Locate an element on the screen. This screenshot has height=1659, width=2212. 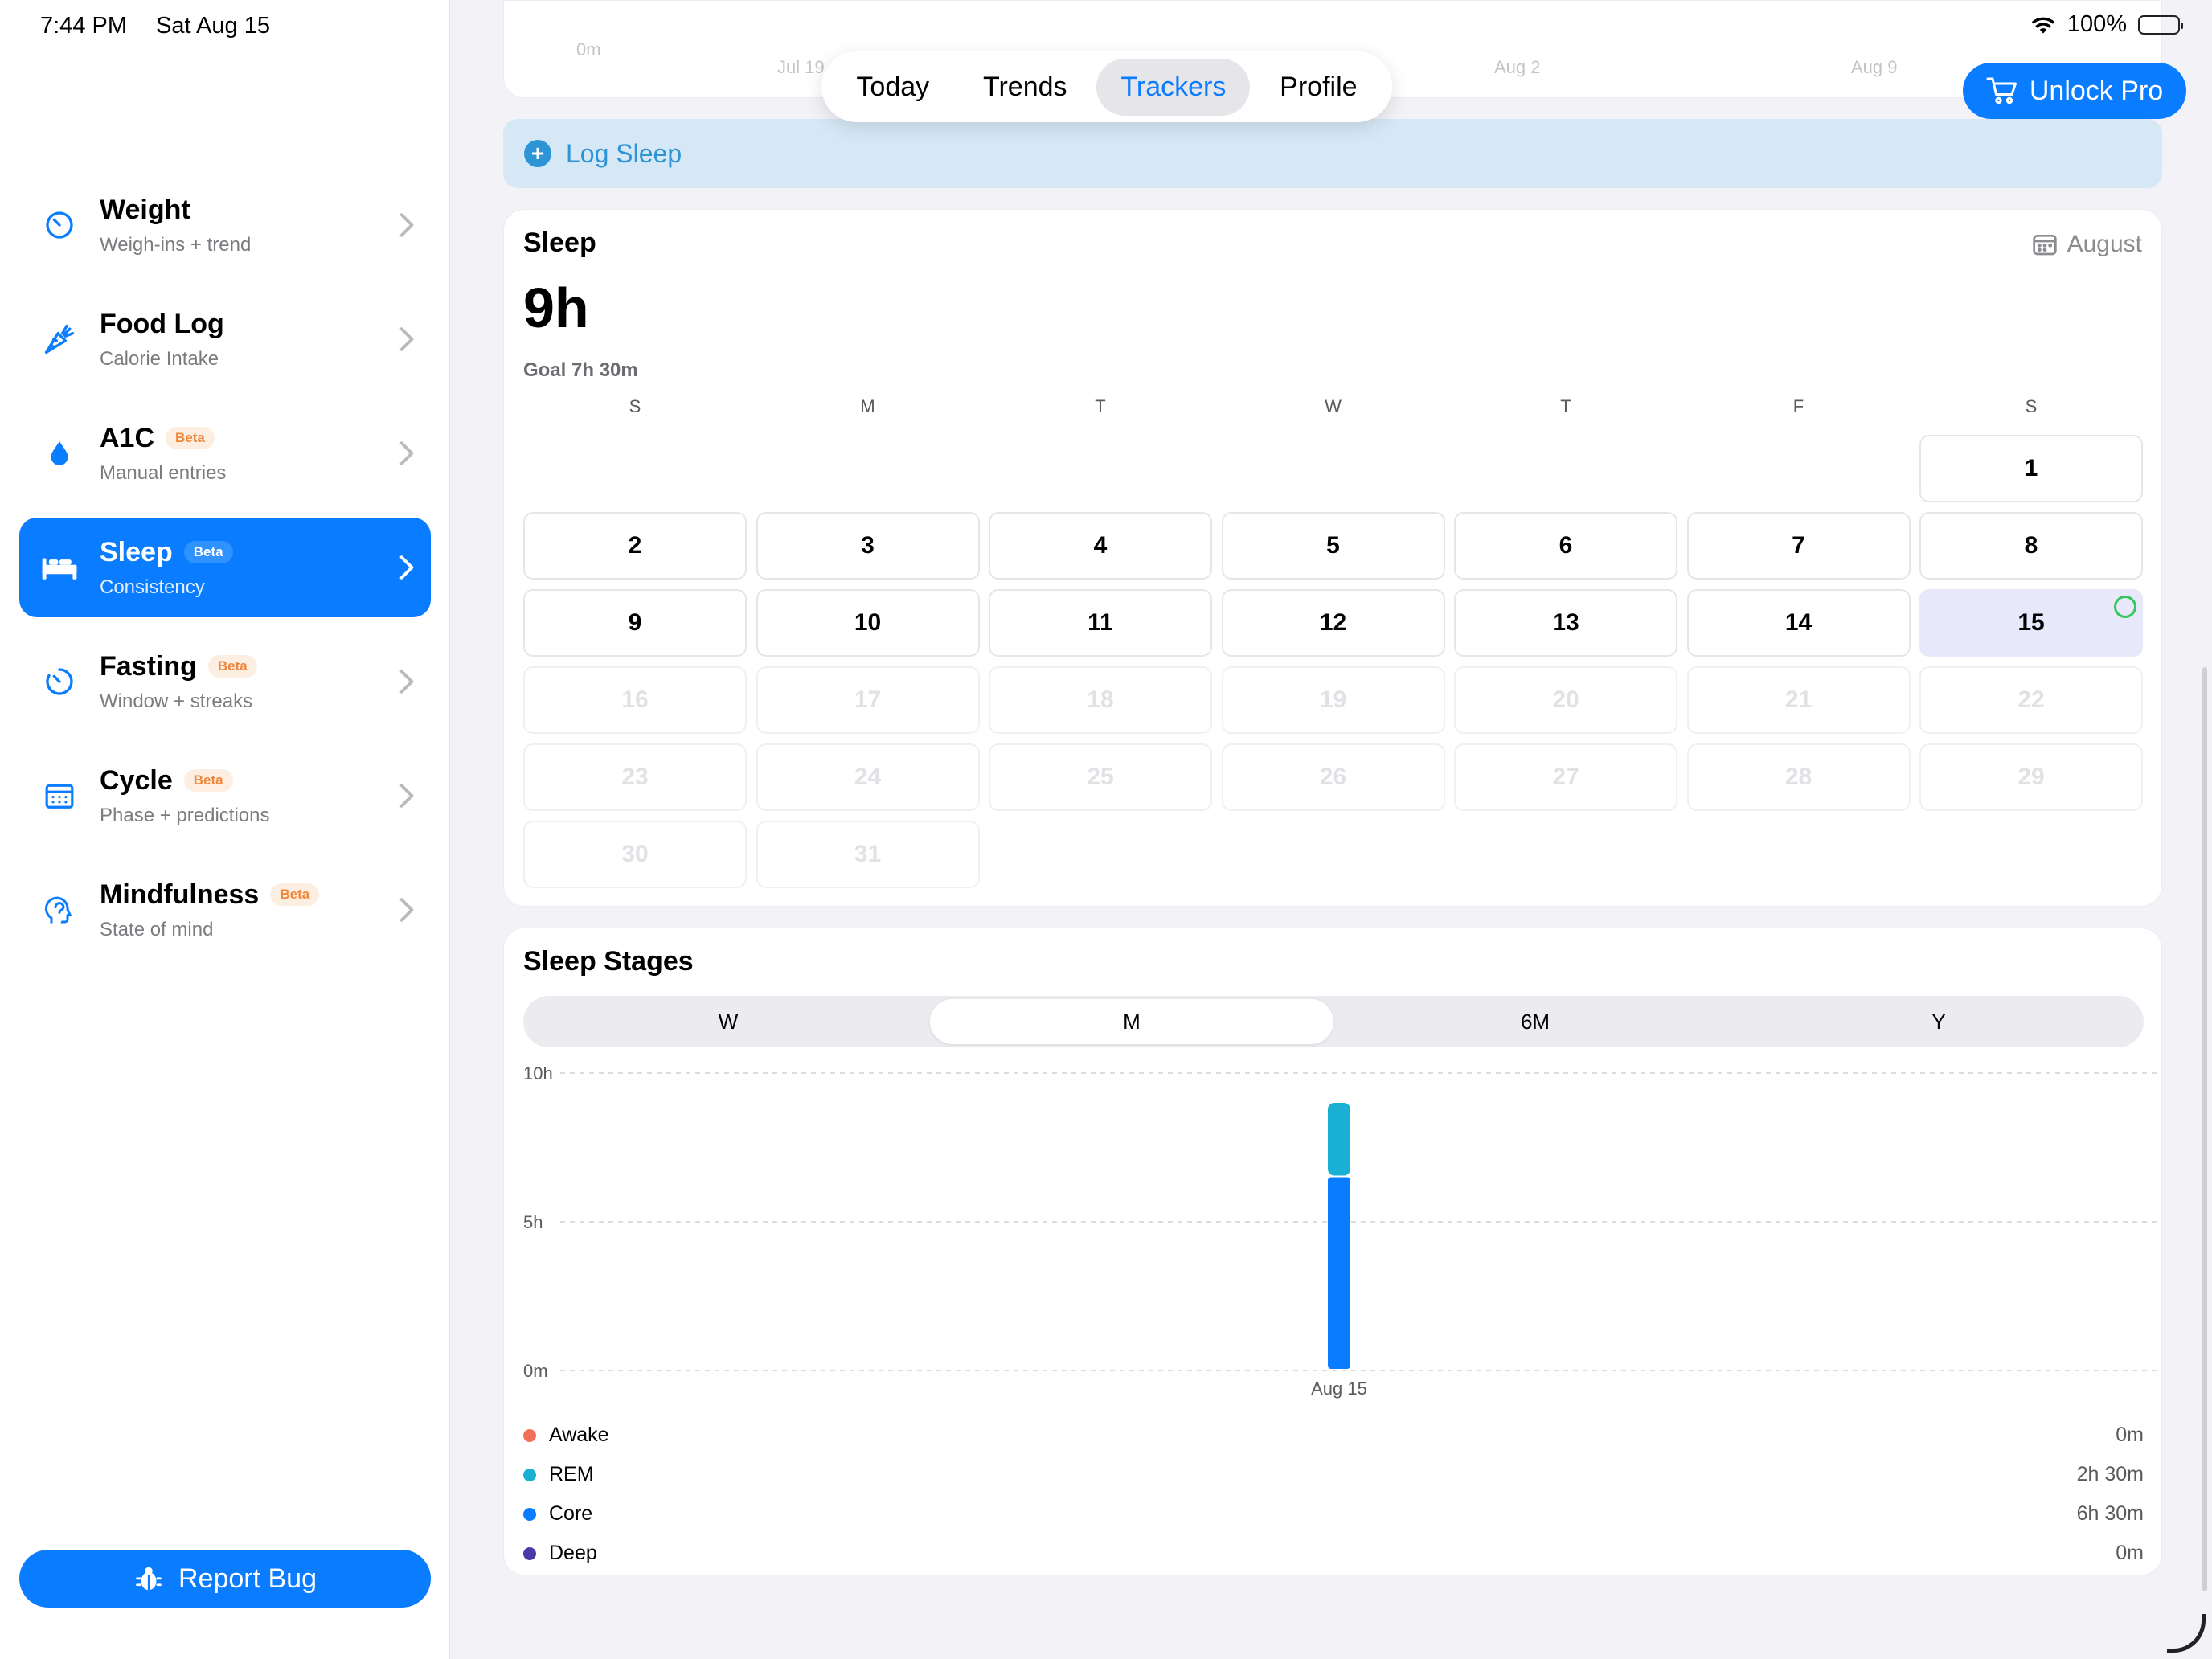
range-segmented-control: W M 6M Y is located at coordinates (1333, 1021).